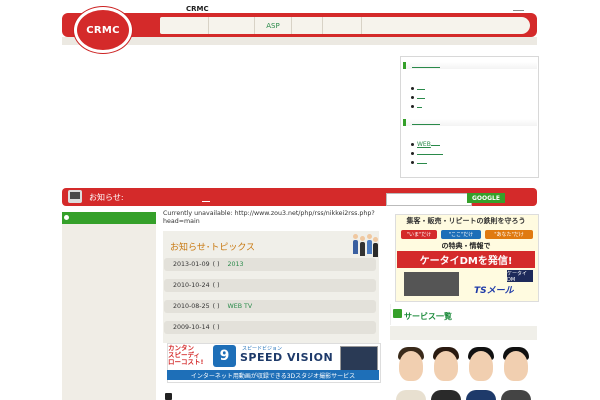 The image size is (600, 400). What do you see at coordinates (106, 197) in the screenshot?
I see `news-title: お知らせ:` at bounding box center [106, 197].